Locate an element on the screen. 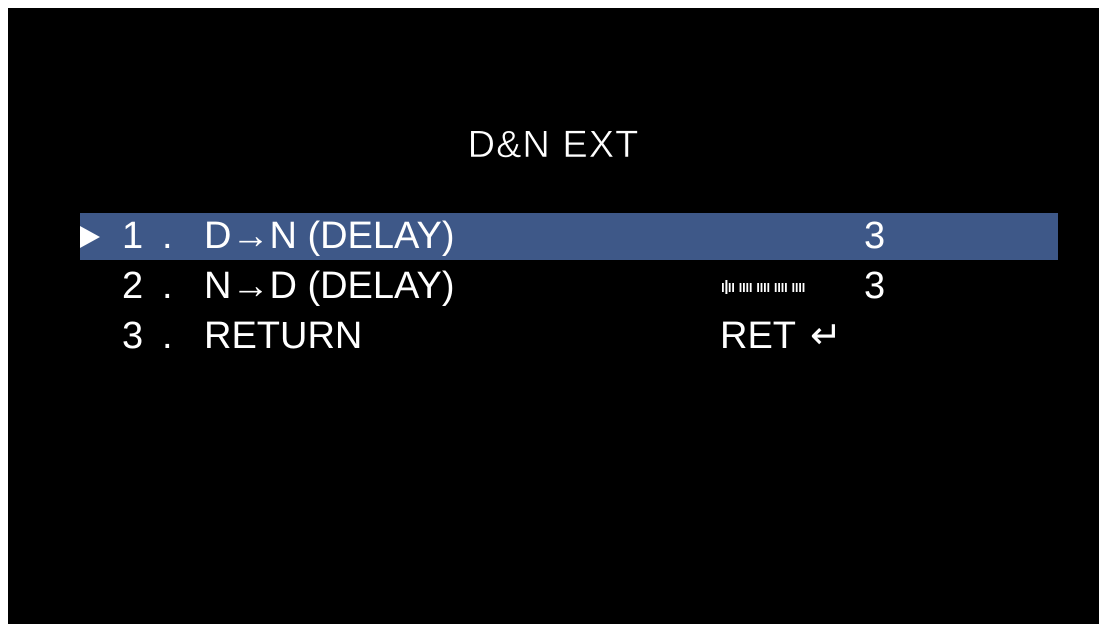 The width and height of the screenshot is (1099, 624). menu-item-number: 1 is located at coordinates (133, 236).